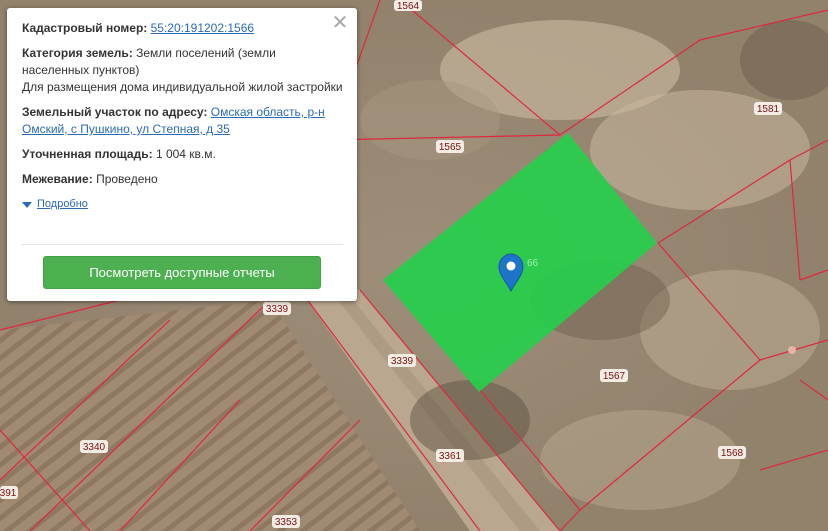 This screenshot has width=828, height=531. What do you see at coordinates (182, 179) in the screenshot?
I see `survey-row: Межевание: Проведено` at bounding box center [182, 179].